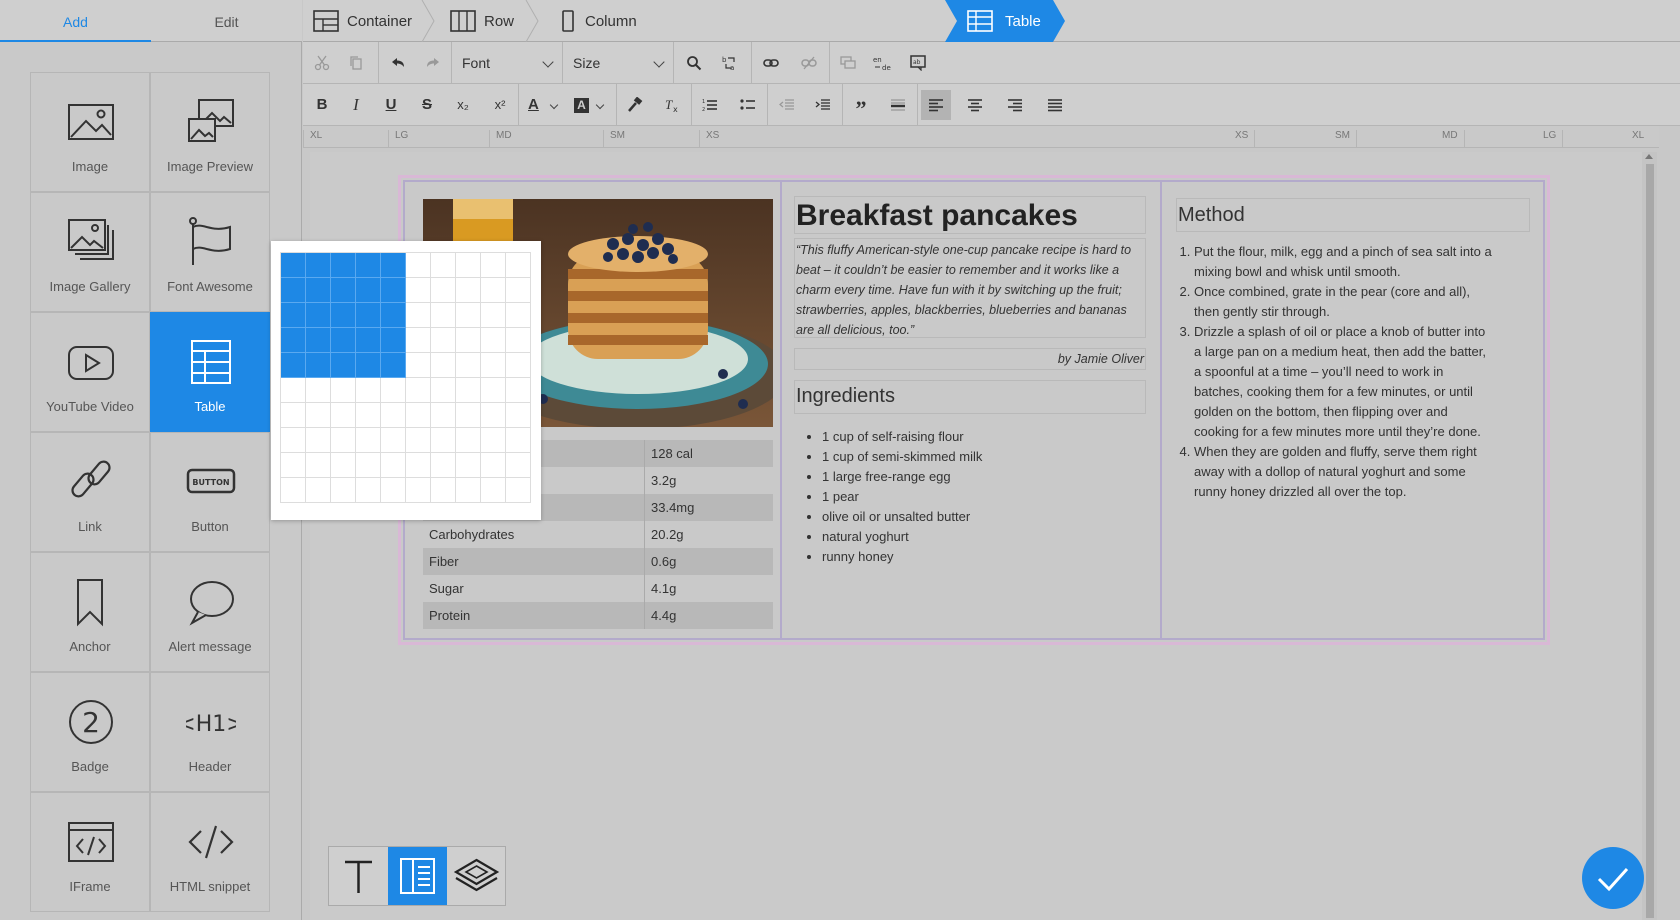 The height and width of the screenshot is (920, 1680). What do you see at coordinates (787, 105) in the screenshot?
I see `outdent-button` at bounding box center [787, 105].